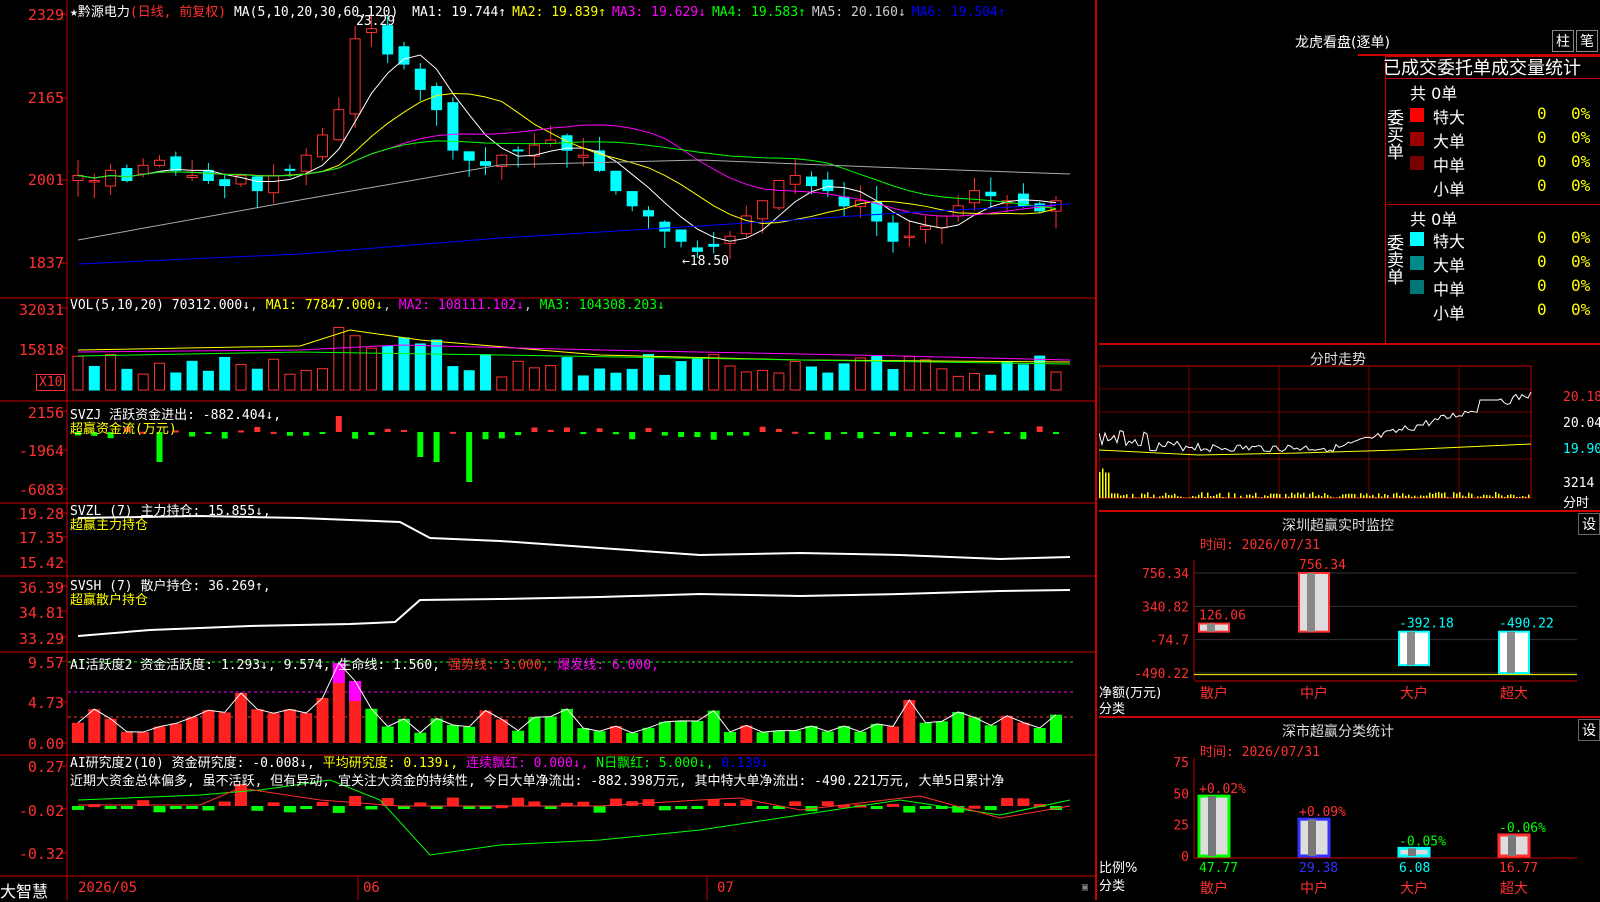  I want to click on monitor-bar-shade, so click(1311, 602).